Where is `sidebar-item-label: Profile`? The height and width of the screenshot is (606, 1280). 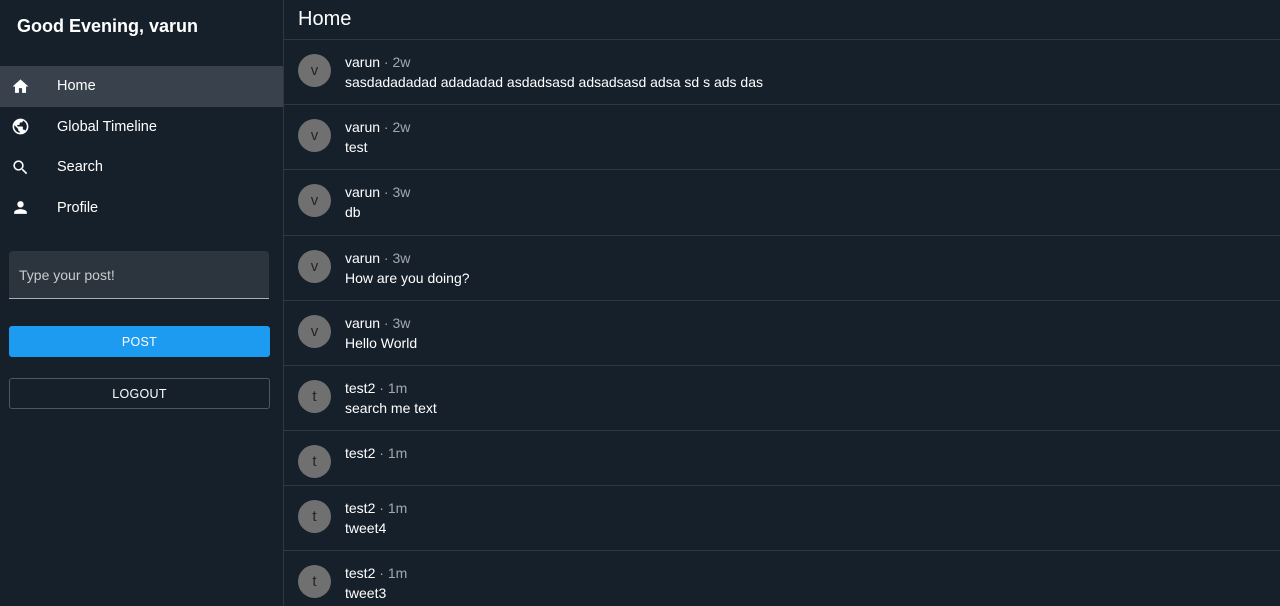
sidebar-item-label: Profile is located at coordinates (78, 207).